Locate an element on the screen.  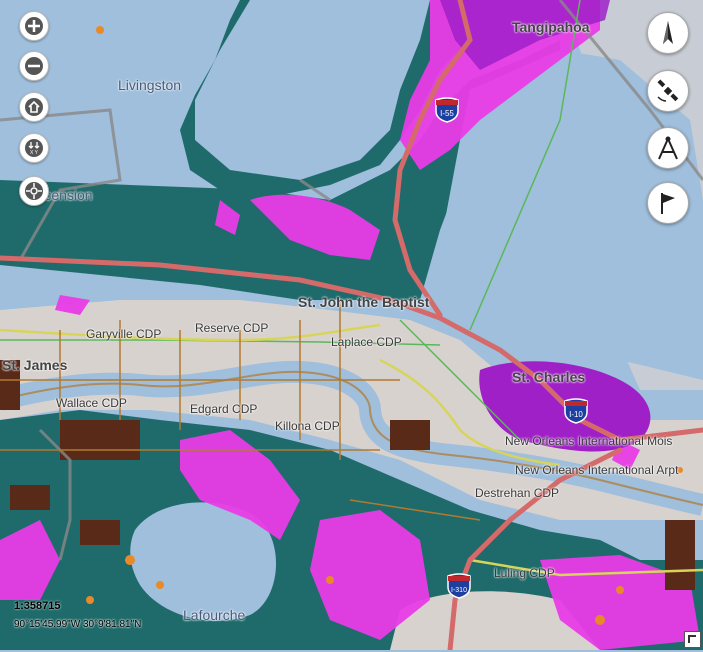
pan-button is located at coordinates (34, 191).